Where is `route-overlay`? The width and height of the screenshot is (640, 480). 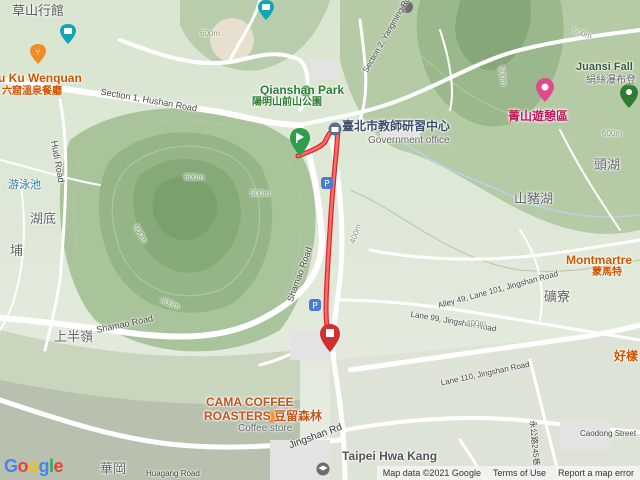
route-overlay is located at coordinates (318, 237).